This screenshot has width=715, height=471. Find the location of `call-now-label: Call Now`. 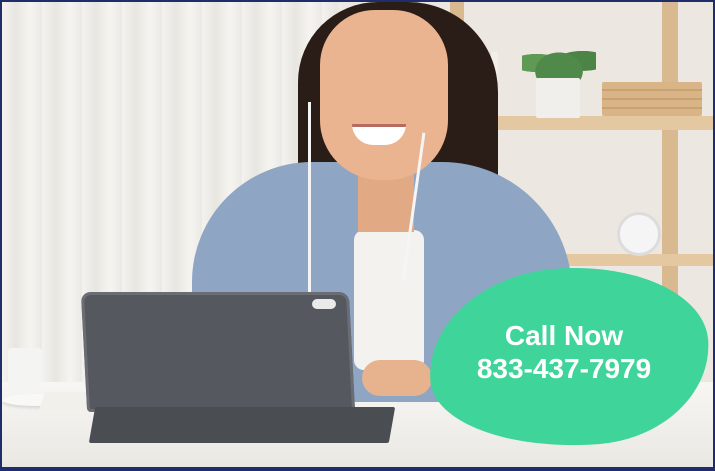

call-now-label: Call Now is located at coordinates (564, 335).